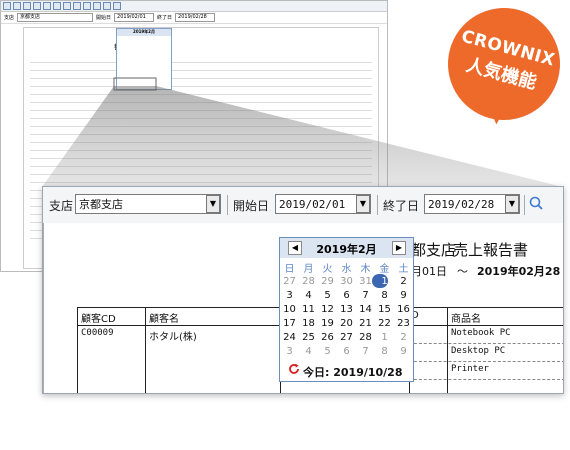 This screenshot has height=450, width=570. Describe the element at coordinates (491, 250) in the screenshot. I see `report-title: 売上報告書` at that location.